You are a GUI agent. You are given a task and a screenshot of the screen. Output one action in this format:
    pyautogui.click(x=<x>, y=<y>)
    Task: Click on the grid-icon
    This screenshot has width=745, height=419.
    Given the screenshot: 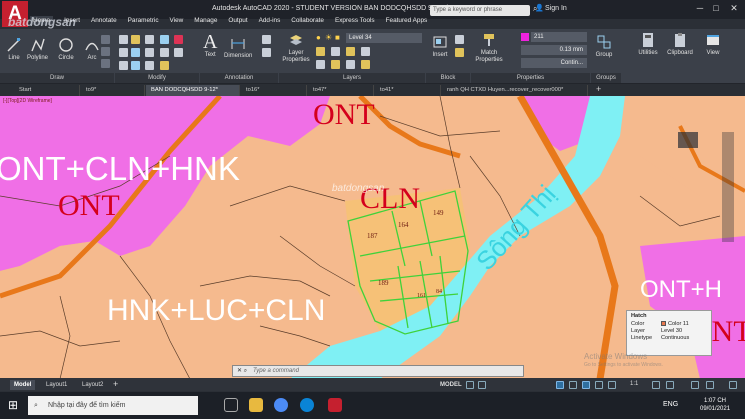 What is the action you would take?
    pyautogui.click(x=470, y=385)
    